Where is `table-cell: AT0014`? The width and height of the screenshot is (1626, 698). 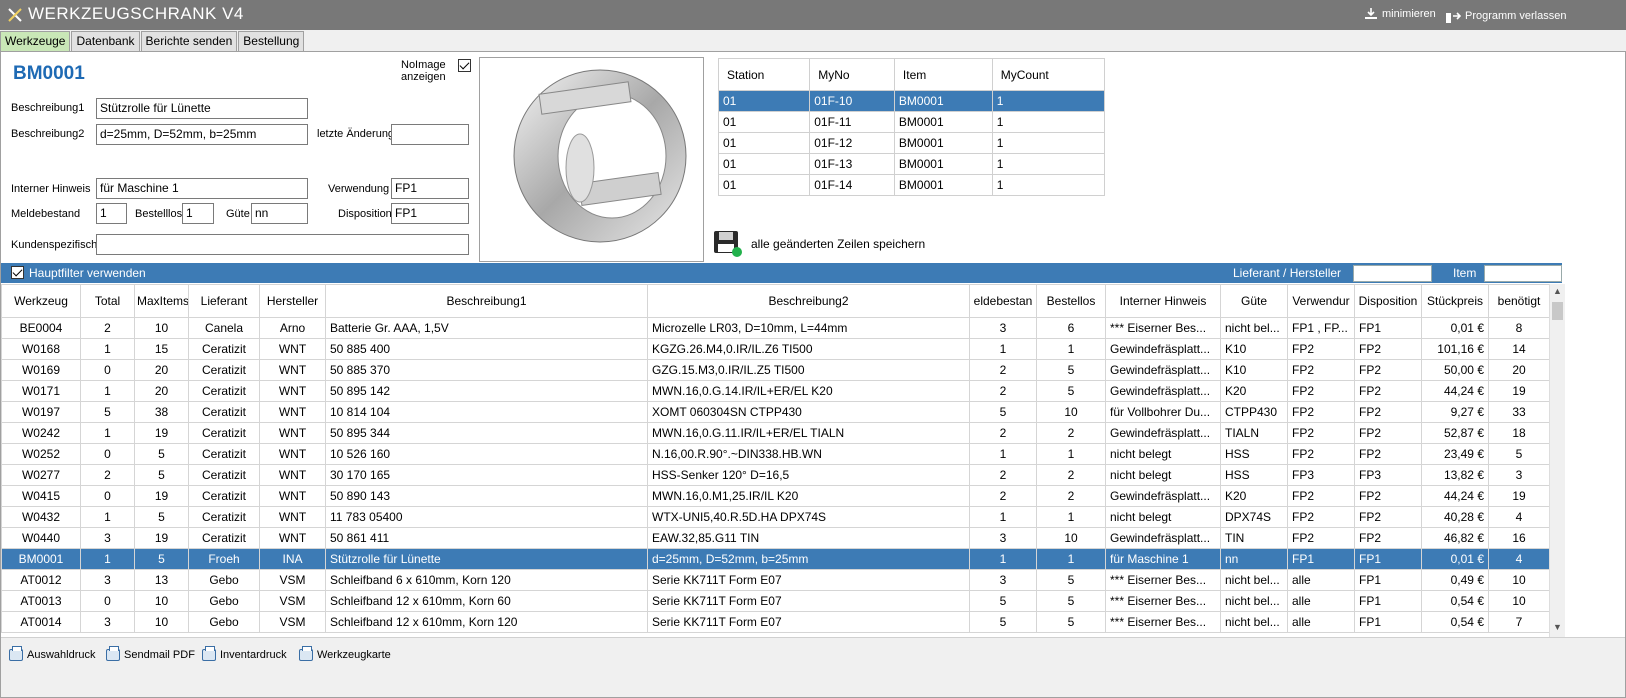 table-cell: AT0014 is located at coordinates (41, 622).